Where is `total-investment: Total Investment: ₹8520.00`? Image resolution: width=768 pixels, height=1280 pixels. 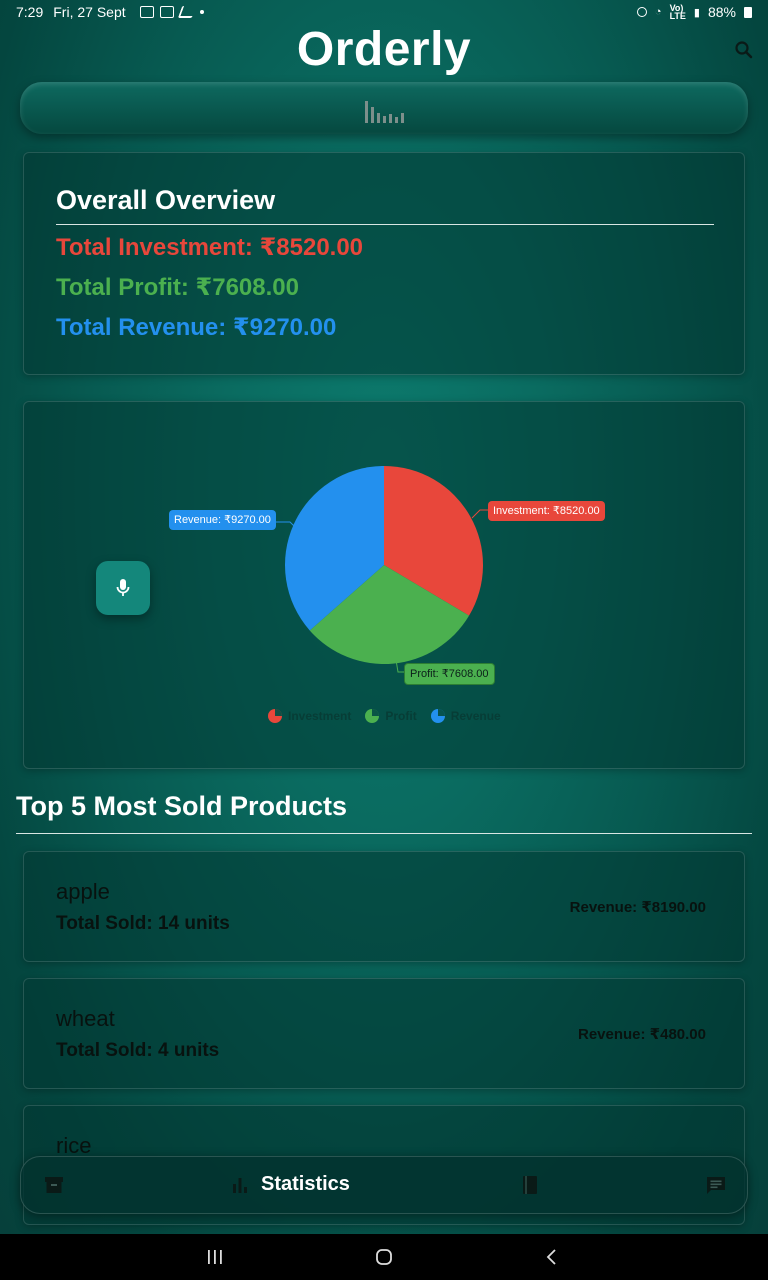 total-investment: Total Investment: ₹8520.00 is located at coordinates (210, 247).